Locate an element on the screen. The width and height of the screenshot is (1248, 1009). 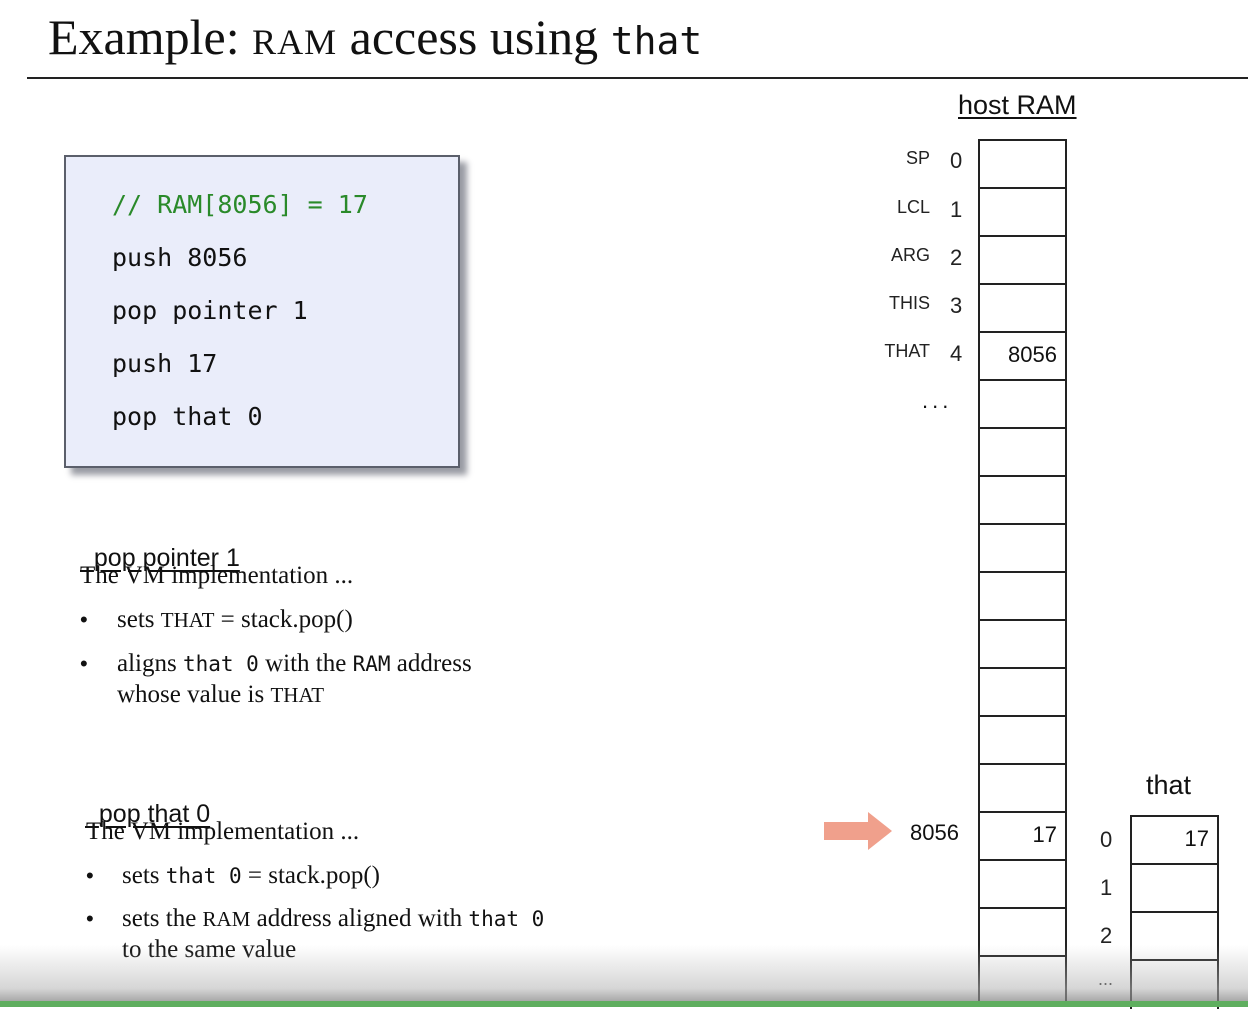
register-index: 0 is located at coordinates (956, 160).